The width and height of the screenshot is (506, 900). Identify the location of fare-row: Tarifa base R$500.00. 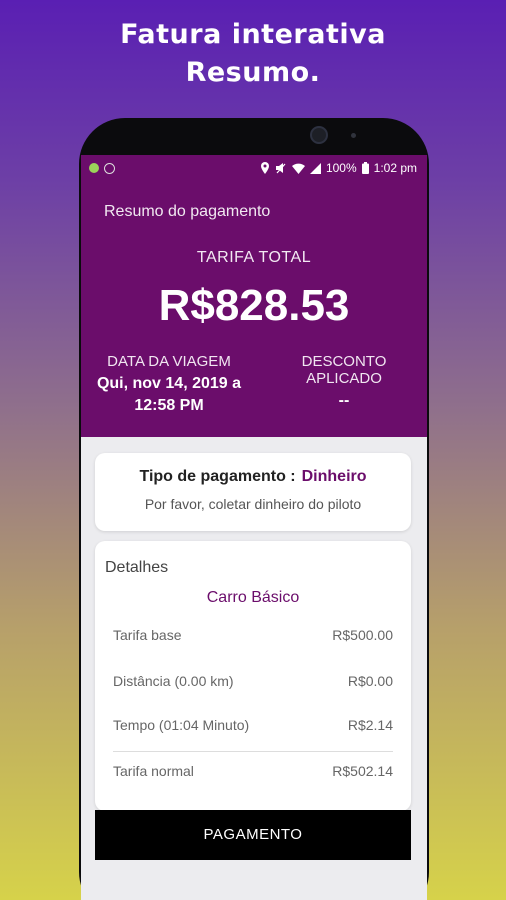
(253, 635).